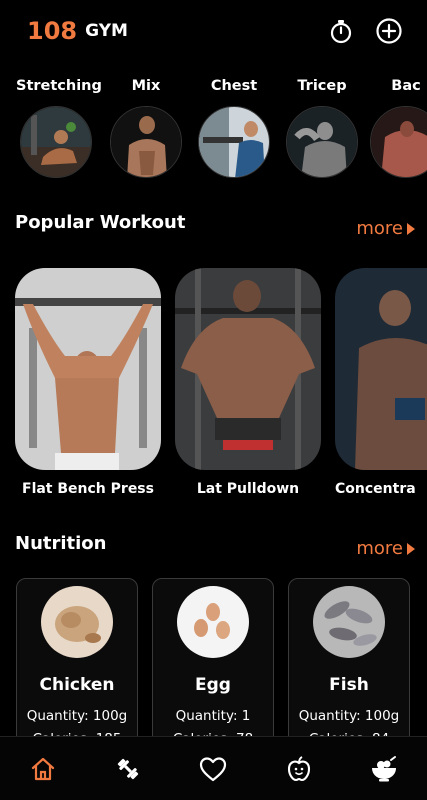 Image resolution: width=427 pixels, height=800 pixels. Describe the element at coordinates (88, 369) in the screenshot. I see `flat-bench-press-photo` at that location.